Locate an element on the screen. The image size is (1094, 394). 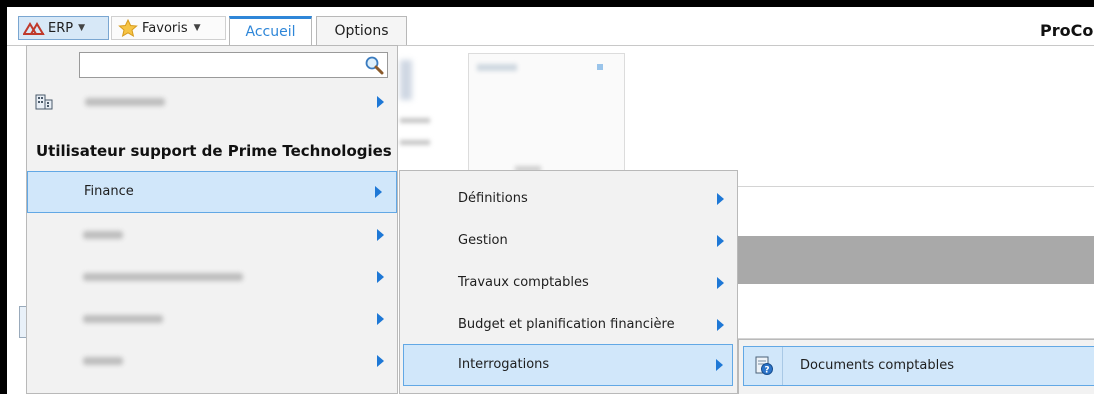
submenu-item-label: Travaux comptables is located at coordinates (523, 282).